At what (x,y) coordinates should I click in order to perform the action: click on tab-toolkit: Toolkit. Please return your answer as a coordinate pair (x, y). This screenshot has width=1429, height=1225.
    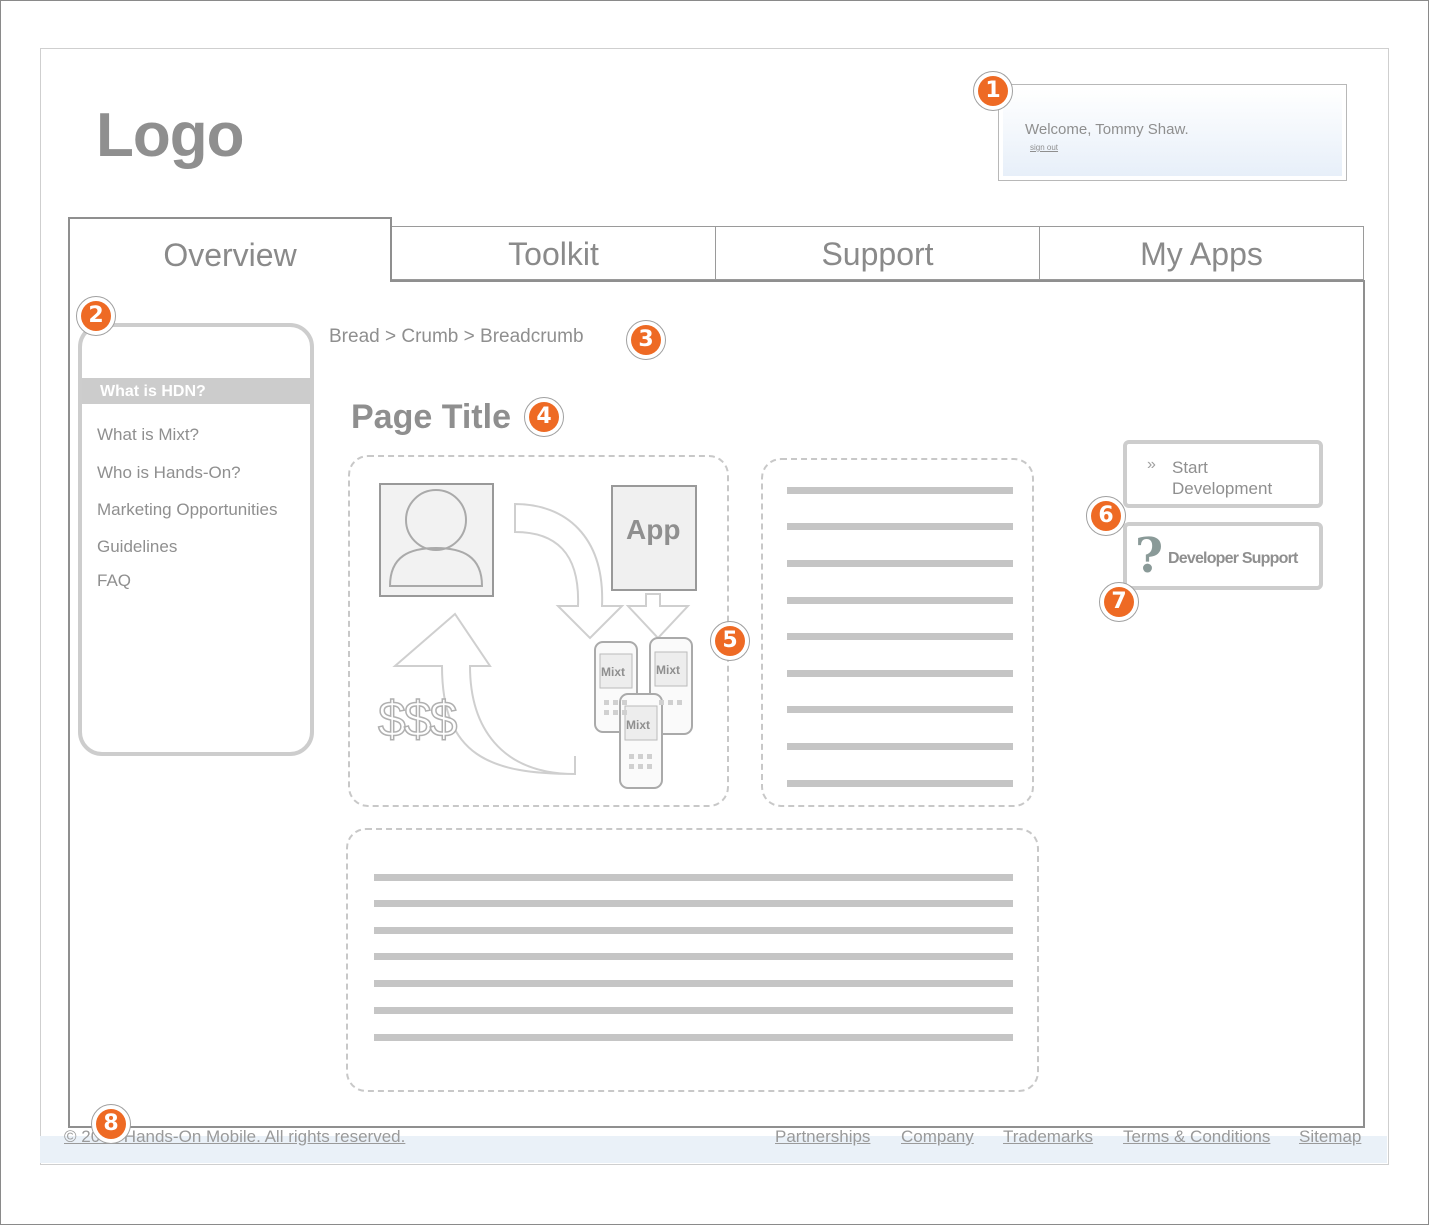
    Looking at the image, I should click on (553, 253).